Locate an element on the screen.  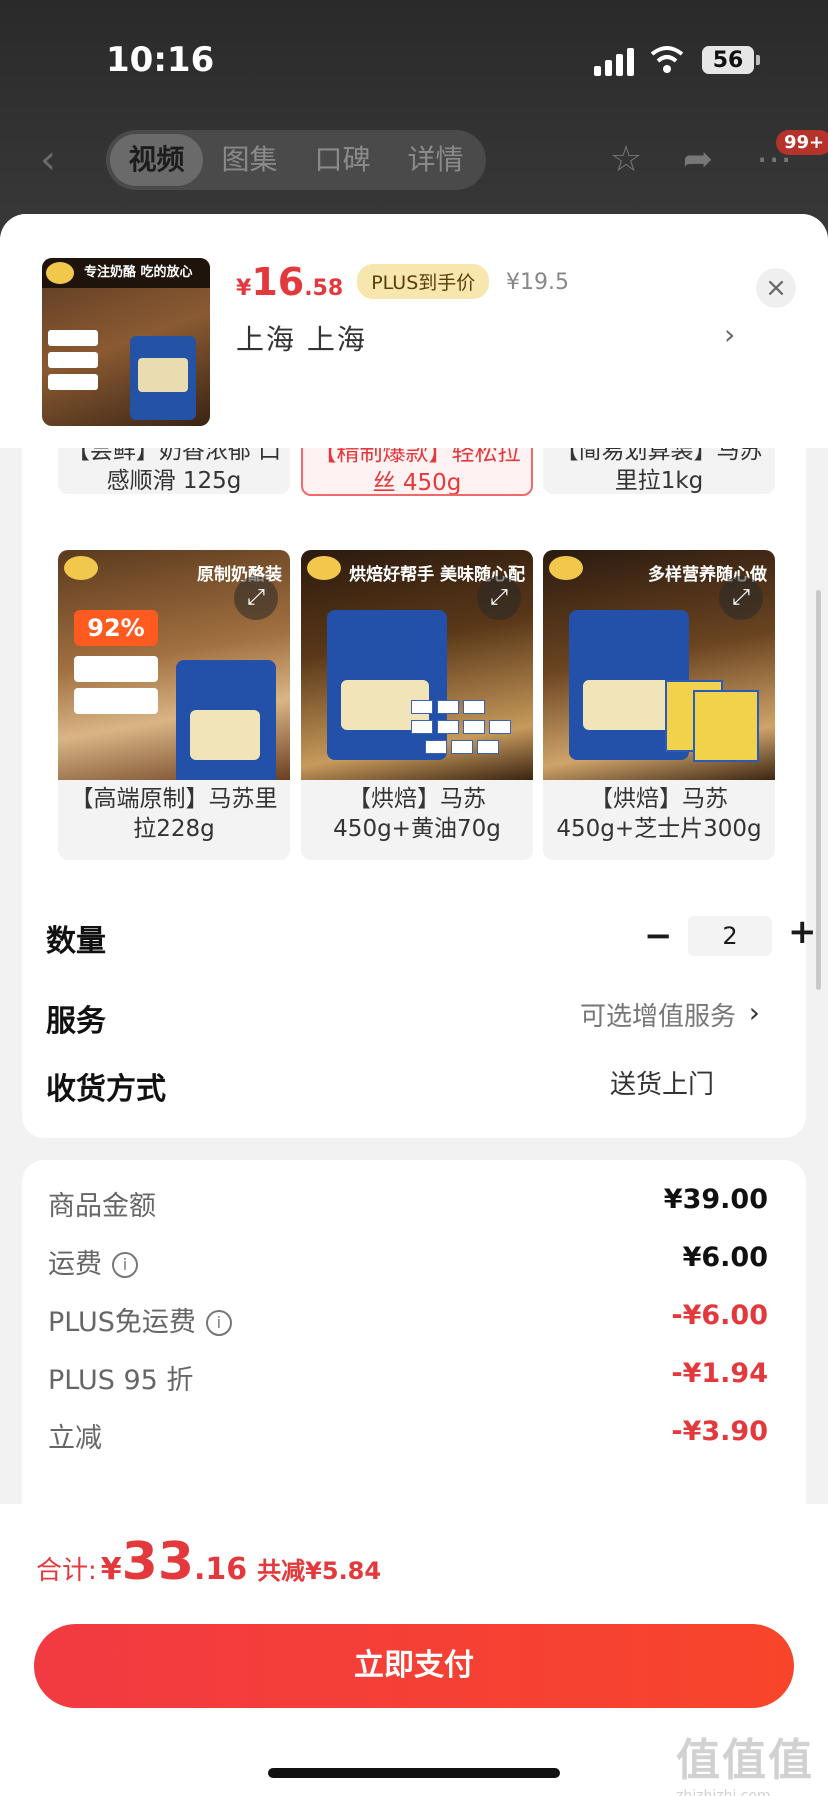
tab-reviews: 口碑 is located at coordinates (342, 160).